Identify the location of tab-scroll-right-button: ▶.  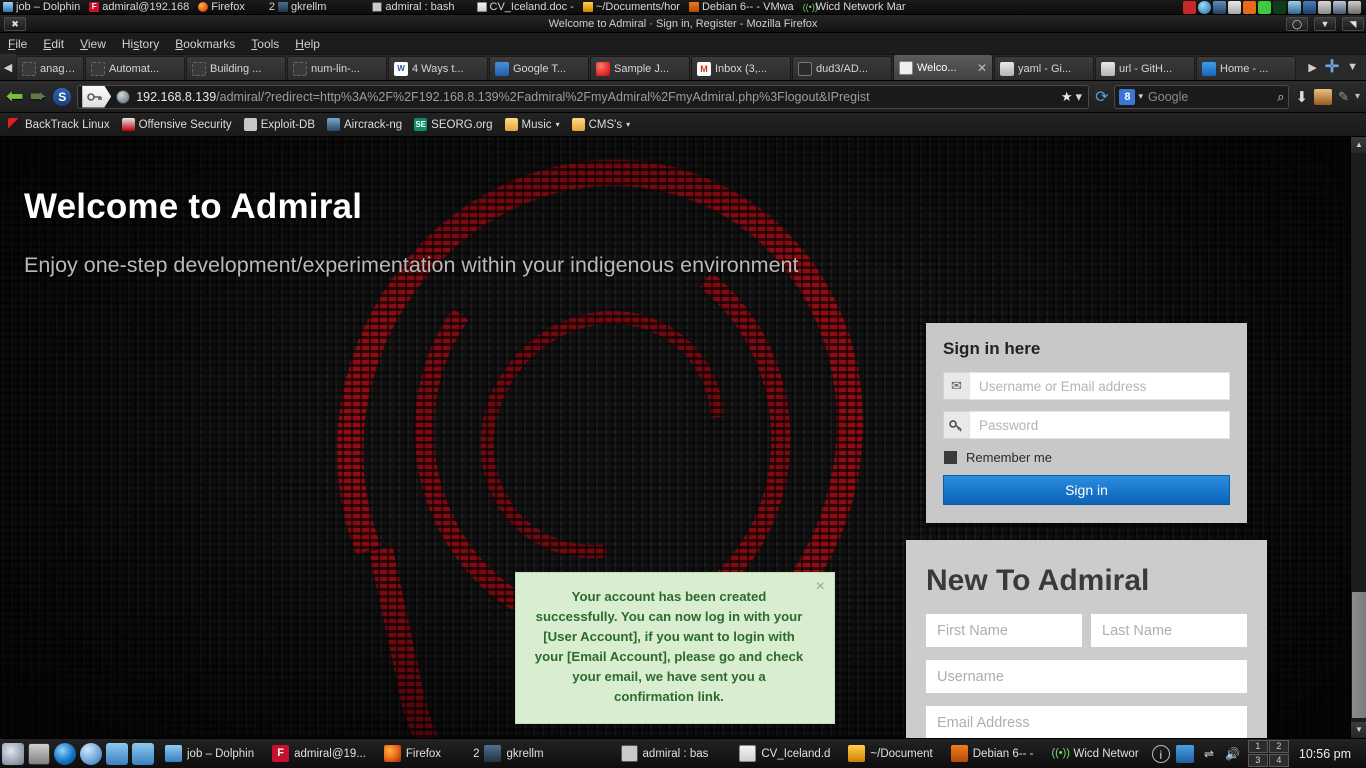
(1312, 67).